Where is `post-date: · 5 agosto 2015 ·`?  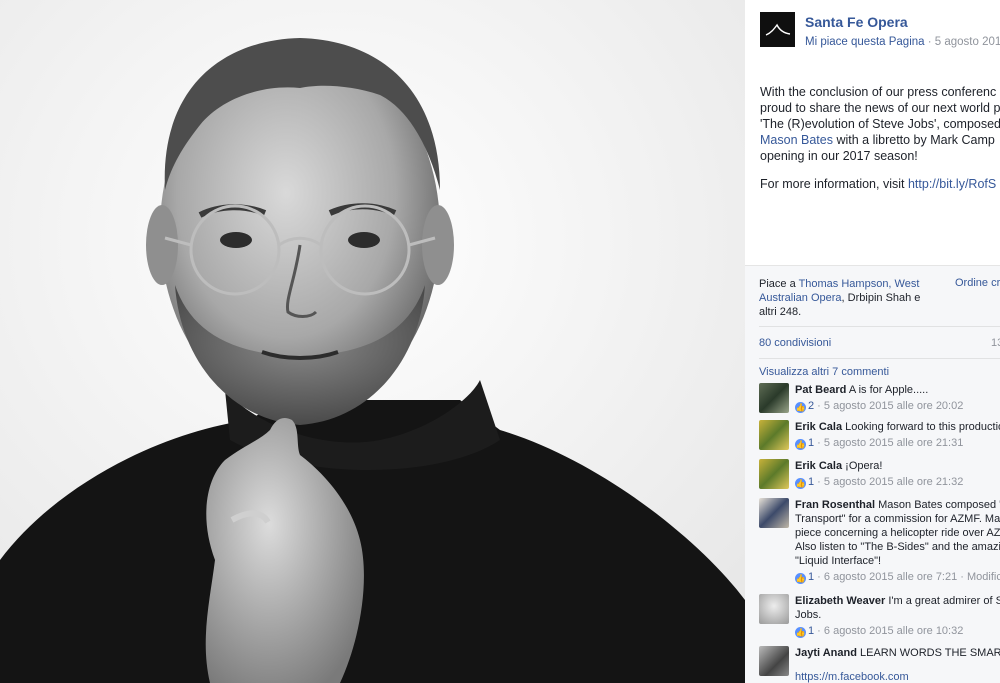 post-date: · 5 agosto 2015 · is located at coordinates (962, 42).